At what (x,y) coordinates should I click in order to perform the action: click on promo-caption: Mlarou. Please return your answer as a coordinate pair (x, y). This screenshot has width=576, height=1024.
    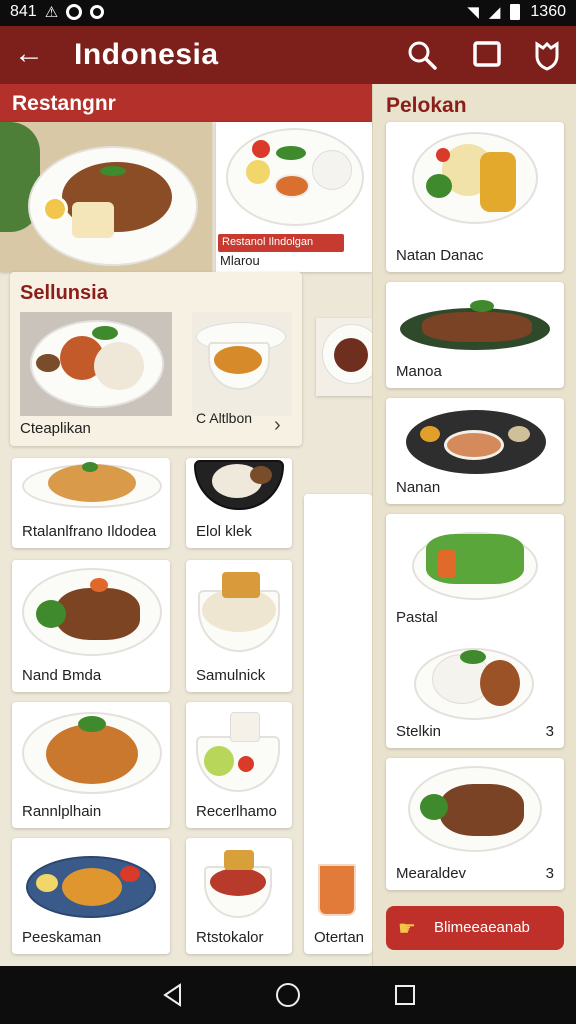
    Looking at the image, I should click on (240, 260).